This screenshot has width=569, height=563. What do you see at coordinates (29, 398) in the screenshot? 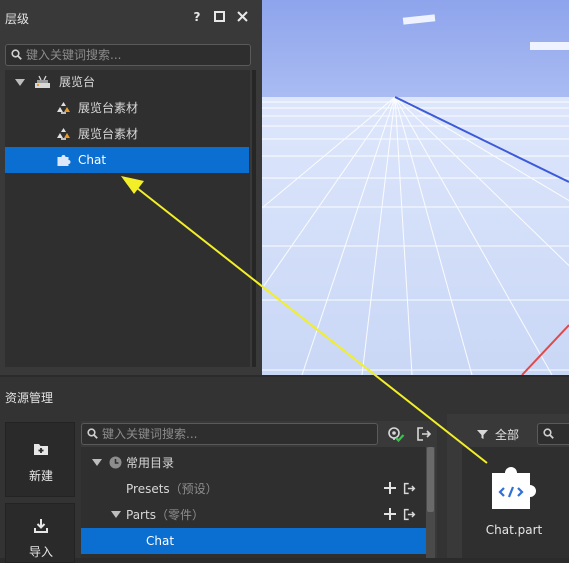
I see `asset-manager-title: 资源管理` at bounding box center [29, 398].